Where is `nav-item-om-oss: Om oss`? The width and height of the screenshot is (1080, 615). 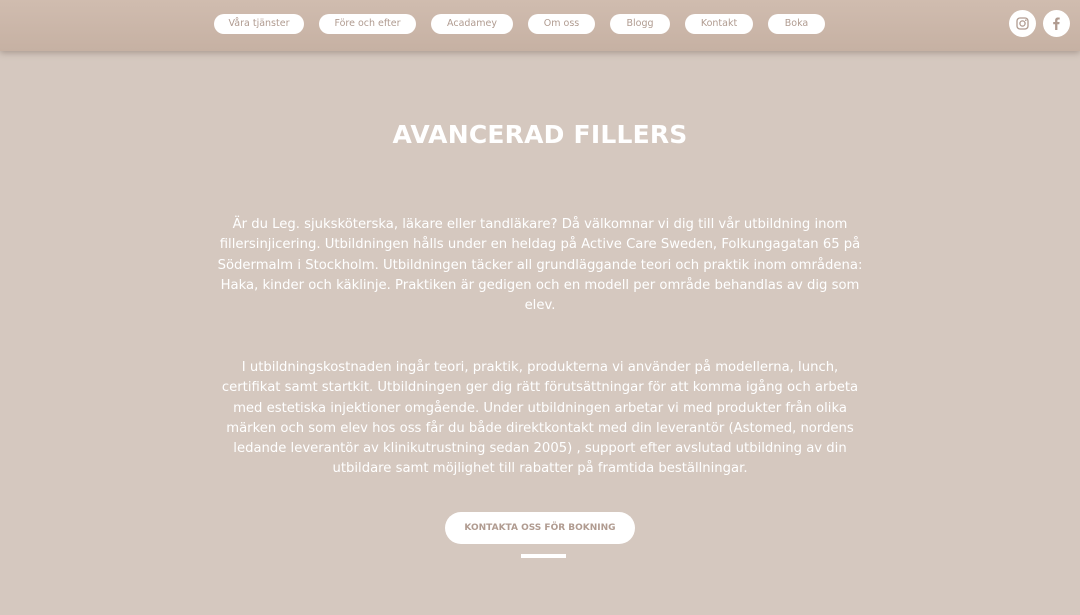 nav-item-om-oss: Om oss is located at coordinates (561, 24).